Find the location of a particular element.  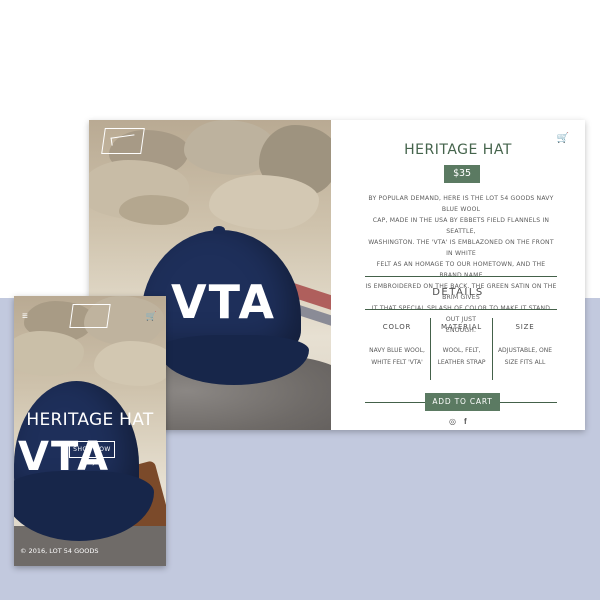

product-title: HERITAGE HAT is located at coordinates (458, 150).